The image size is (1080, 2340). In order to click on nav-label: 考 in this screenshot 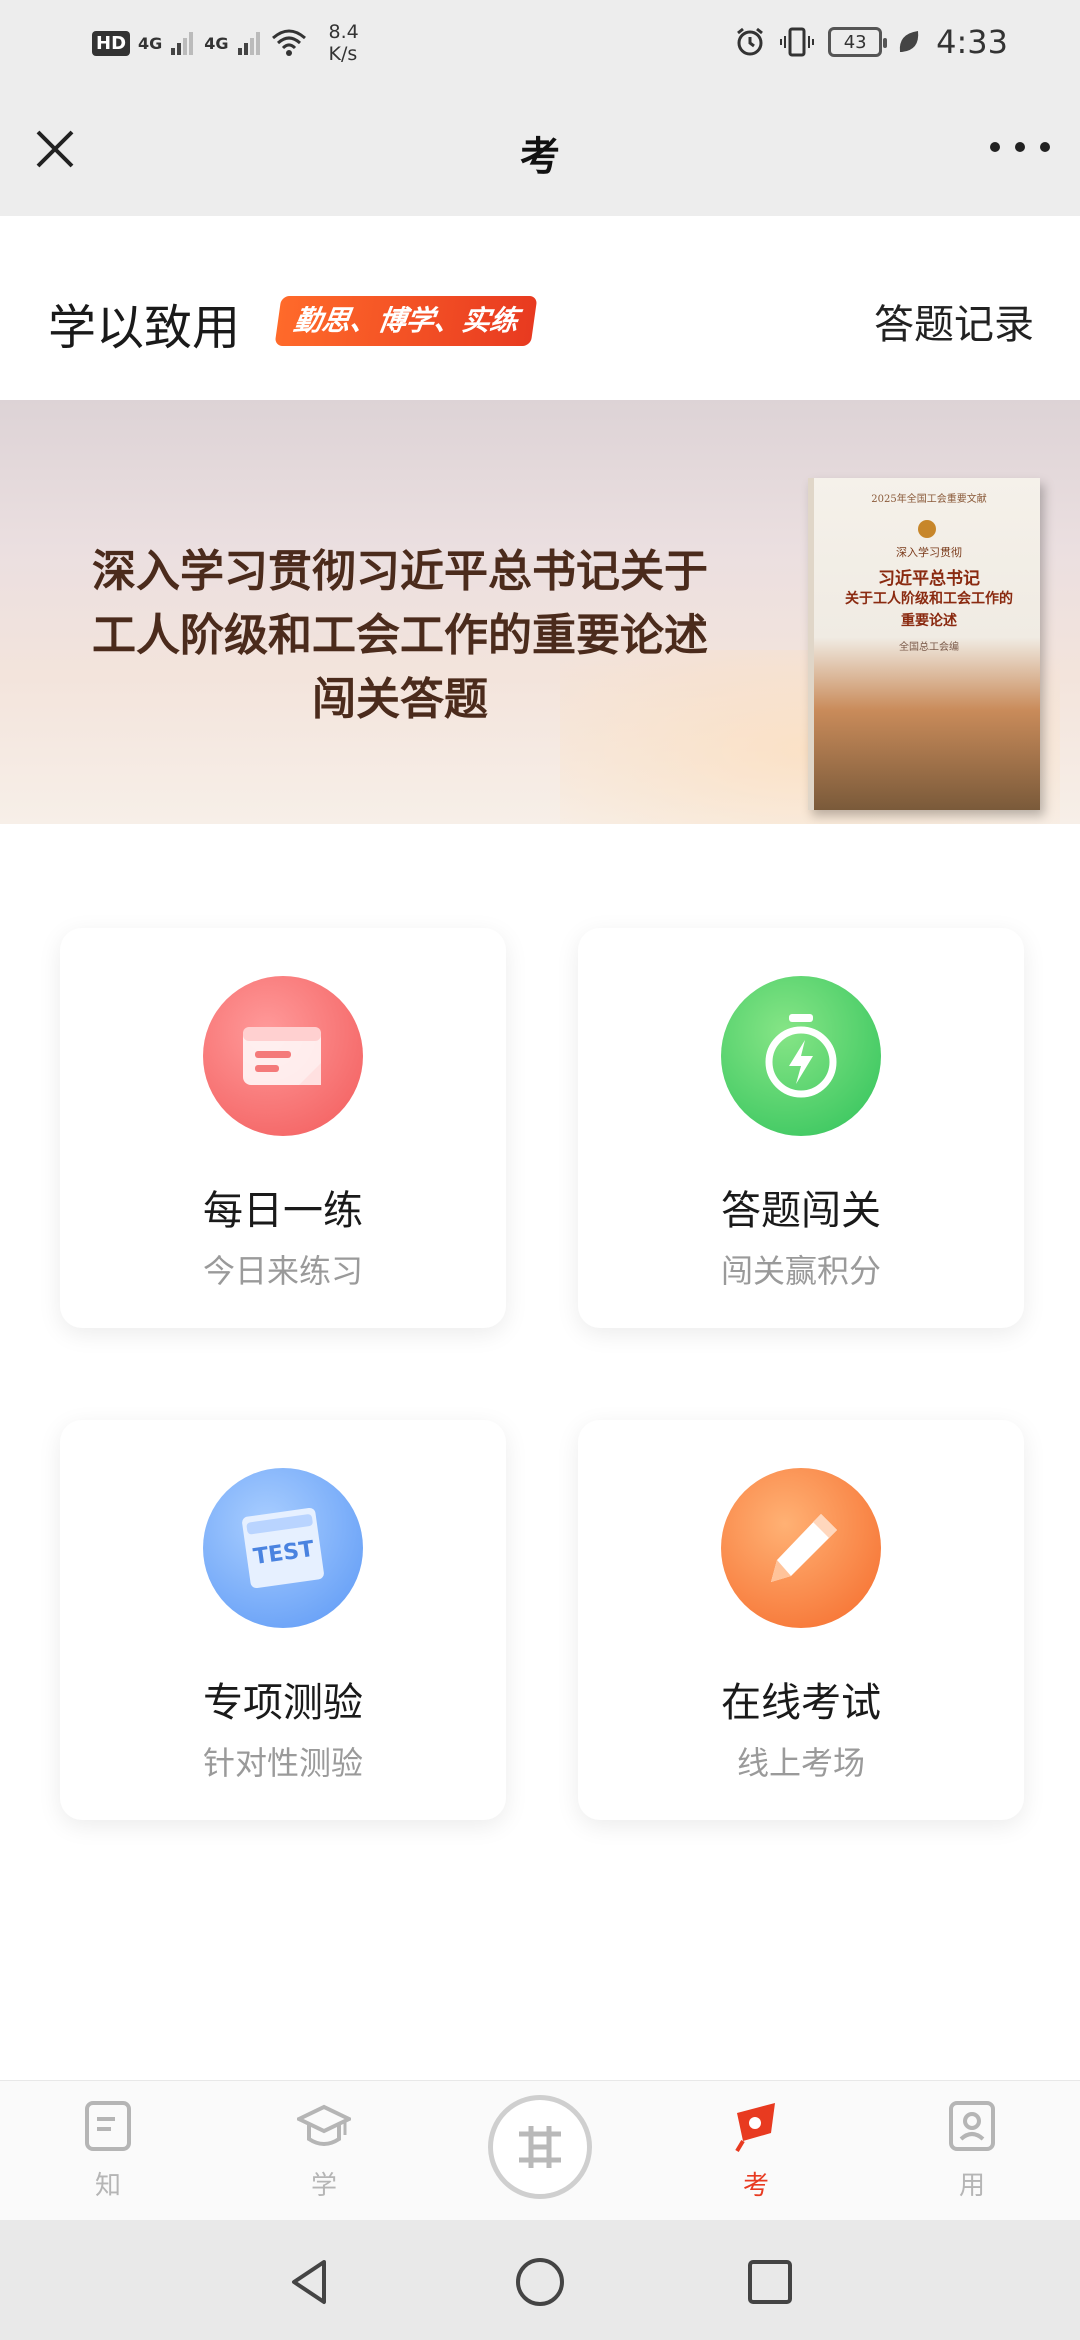, I will do `click(755, 2186)`.